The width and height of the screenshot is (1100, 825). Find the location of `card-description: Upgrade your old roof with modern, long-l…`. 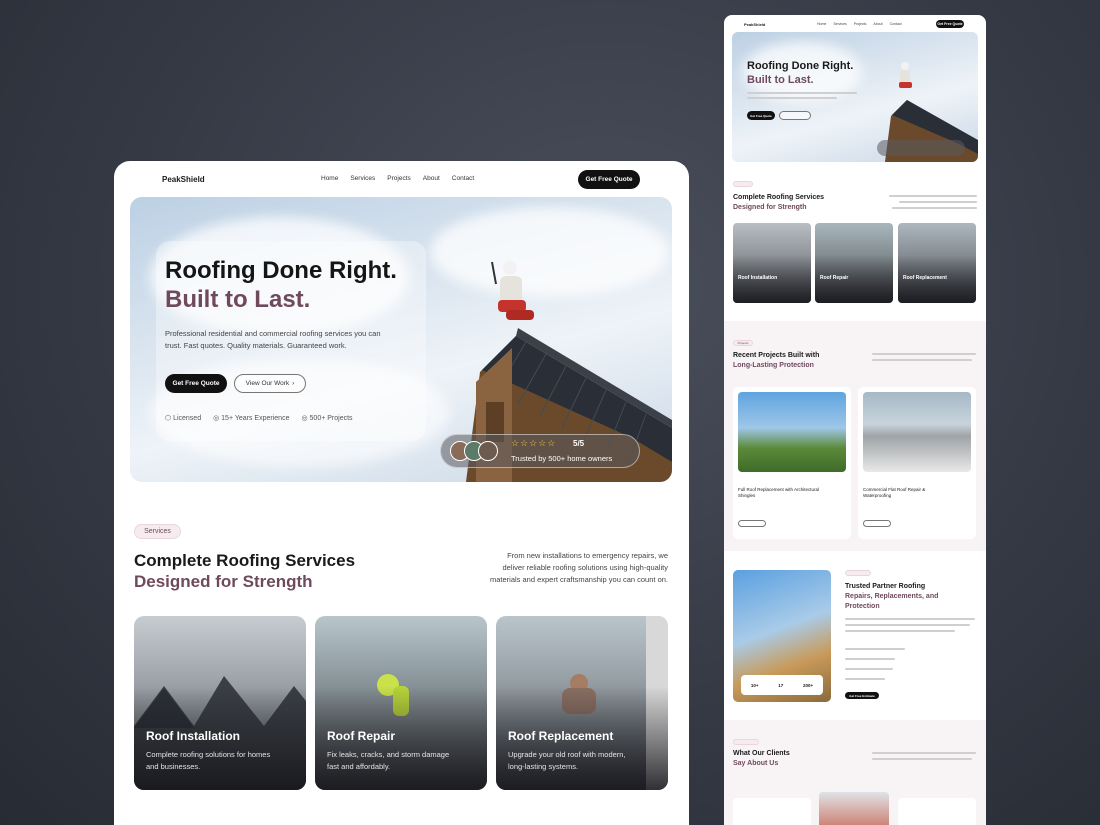

card-description: Upgrade your old roof with modern, long-l… is located at coordinates (567, 760).